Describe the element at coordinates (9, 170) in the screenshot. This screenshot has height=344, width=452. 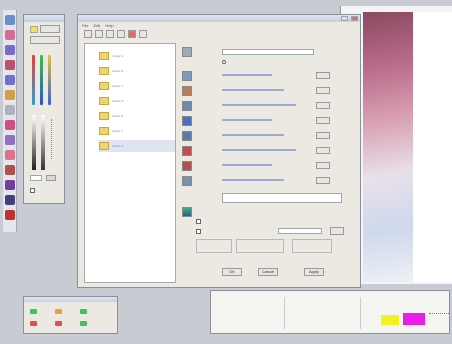
I see `person-icon` at that location.